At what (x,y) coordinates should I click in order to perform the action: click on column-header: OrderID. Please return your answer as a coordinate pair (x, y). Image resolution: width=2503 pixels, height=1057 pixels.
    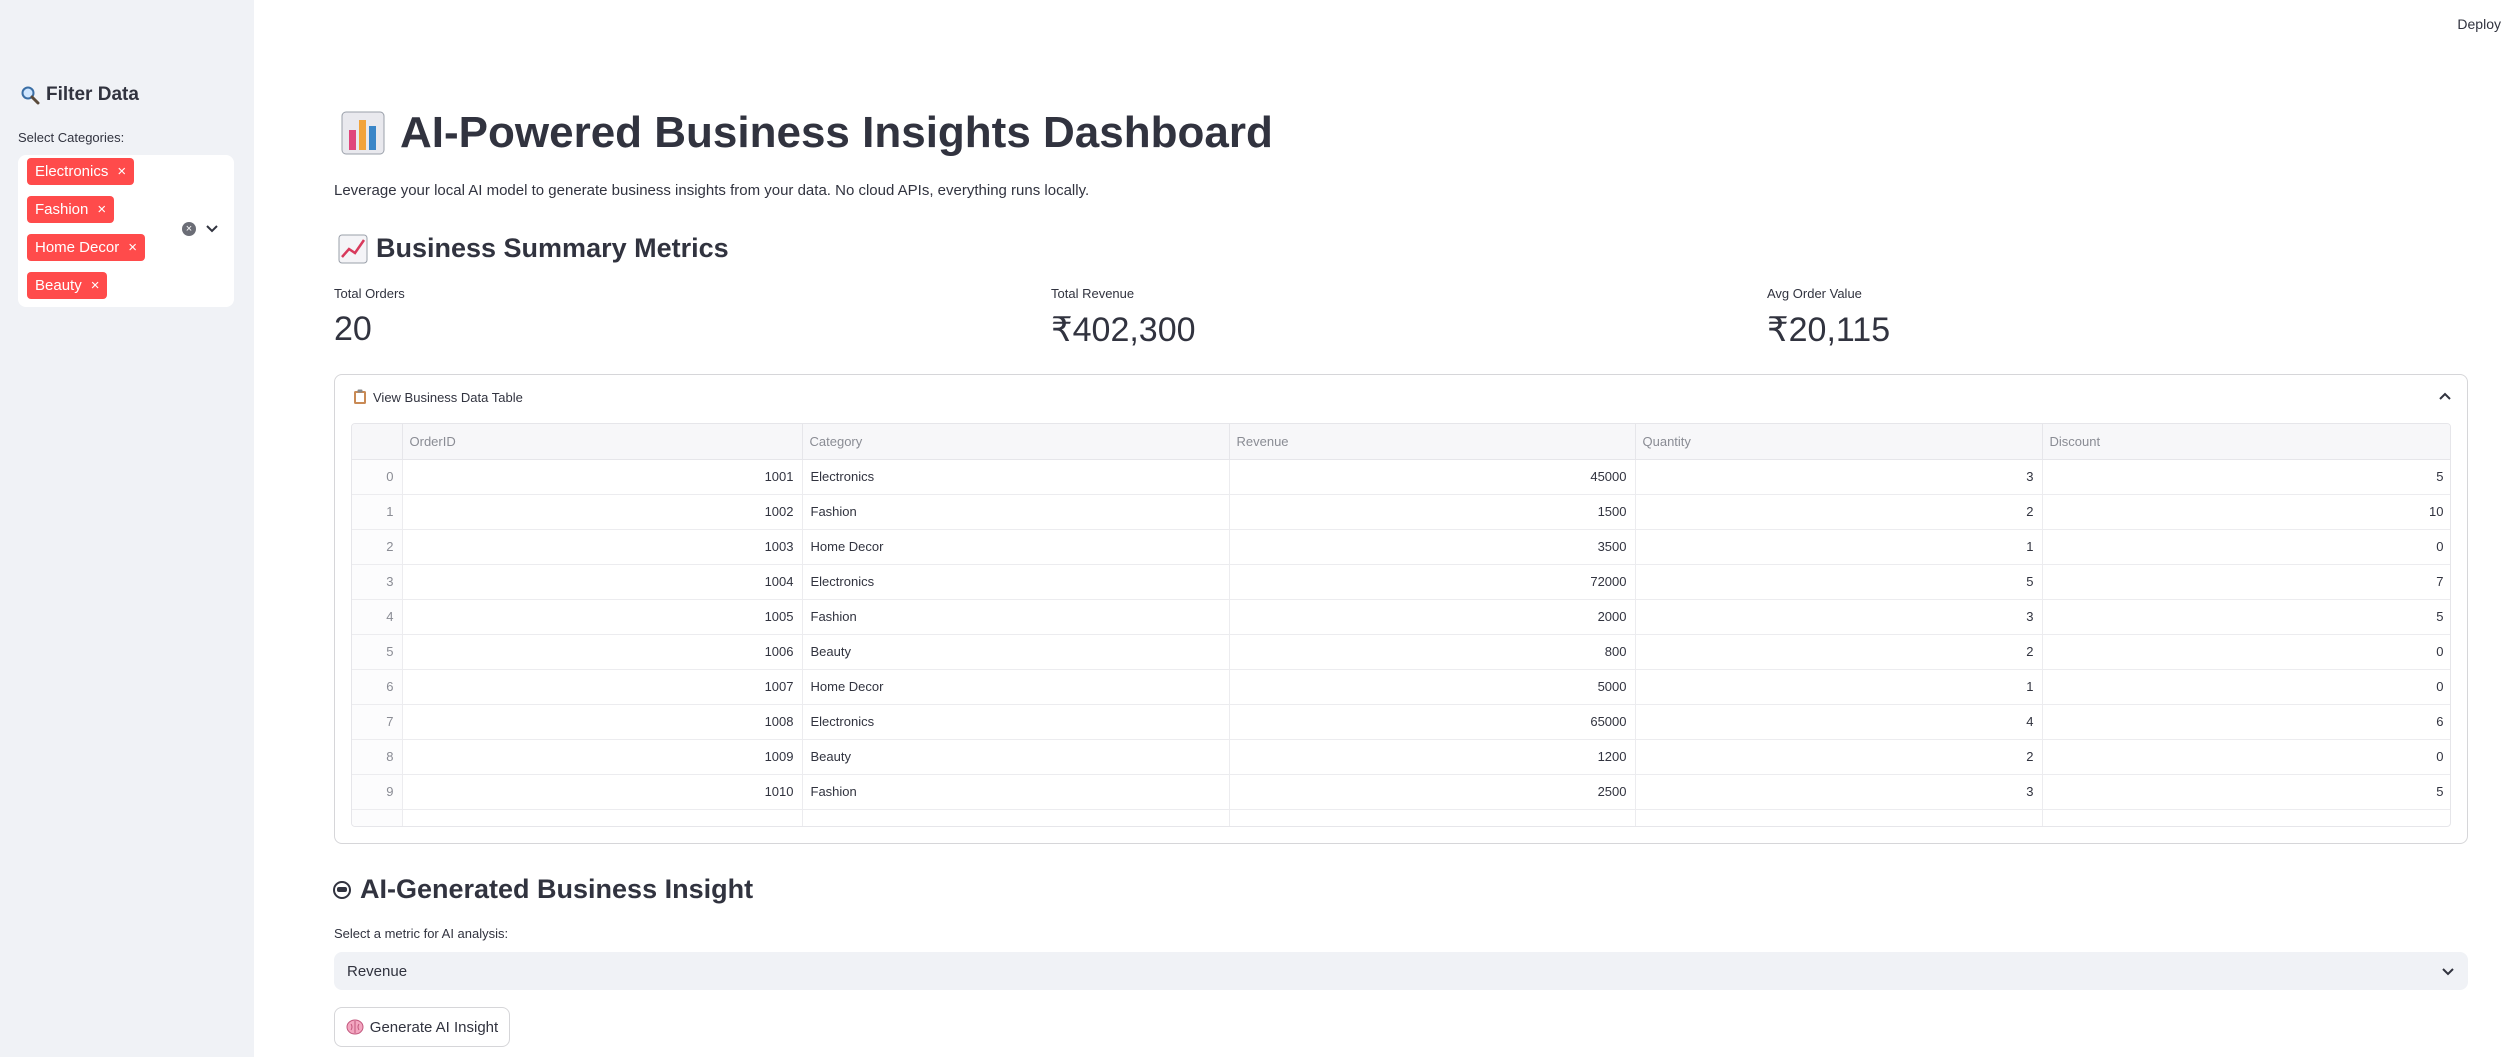
    Looking at the image, I should click on (602, 442).